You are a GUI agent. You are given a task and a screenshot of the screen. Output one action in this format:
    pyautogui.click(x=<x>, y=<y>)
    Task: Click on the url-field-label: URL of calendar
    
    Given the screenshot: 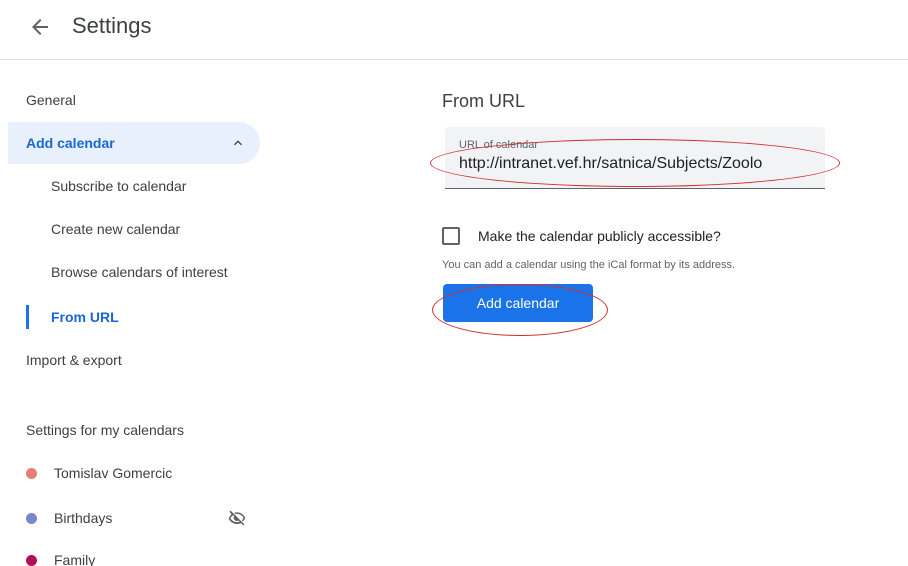 What is the action you would take?
    pyautogui.click(x=499, y=145)
    